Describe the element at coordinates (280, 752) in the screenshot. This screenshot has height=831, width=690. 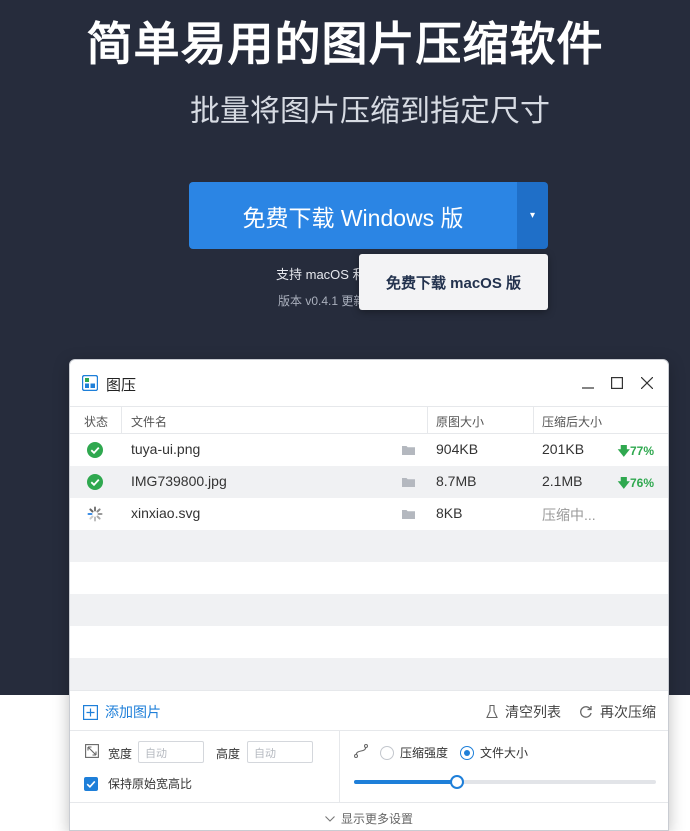
I see `height-input: 自动` at that location.